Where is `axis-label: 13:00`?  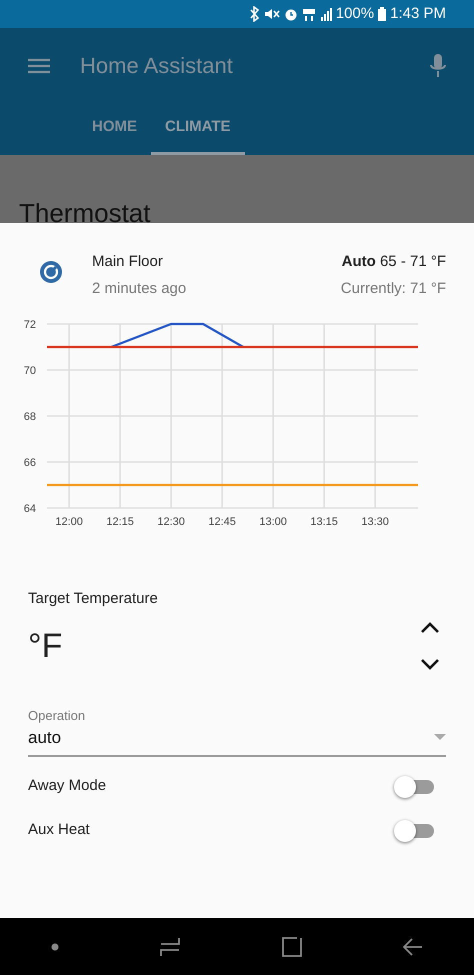
axis-label: 13:00 is located at coordinates (273, 522).